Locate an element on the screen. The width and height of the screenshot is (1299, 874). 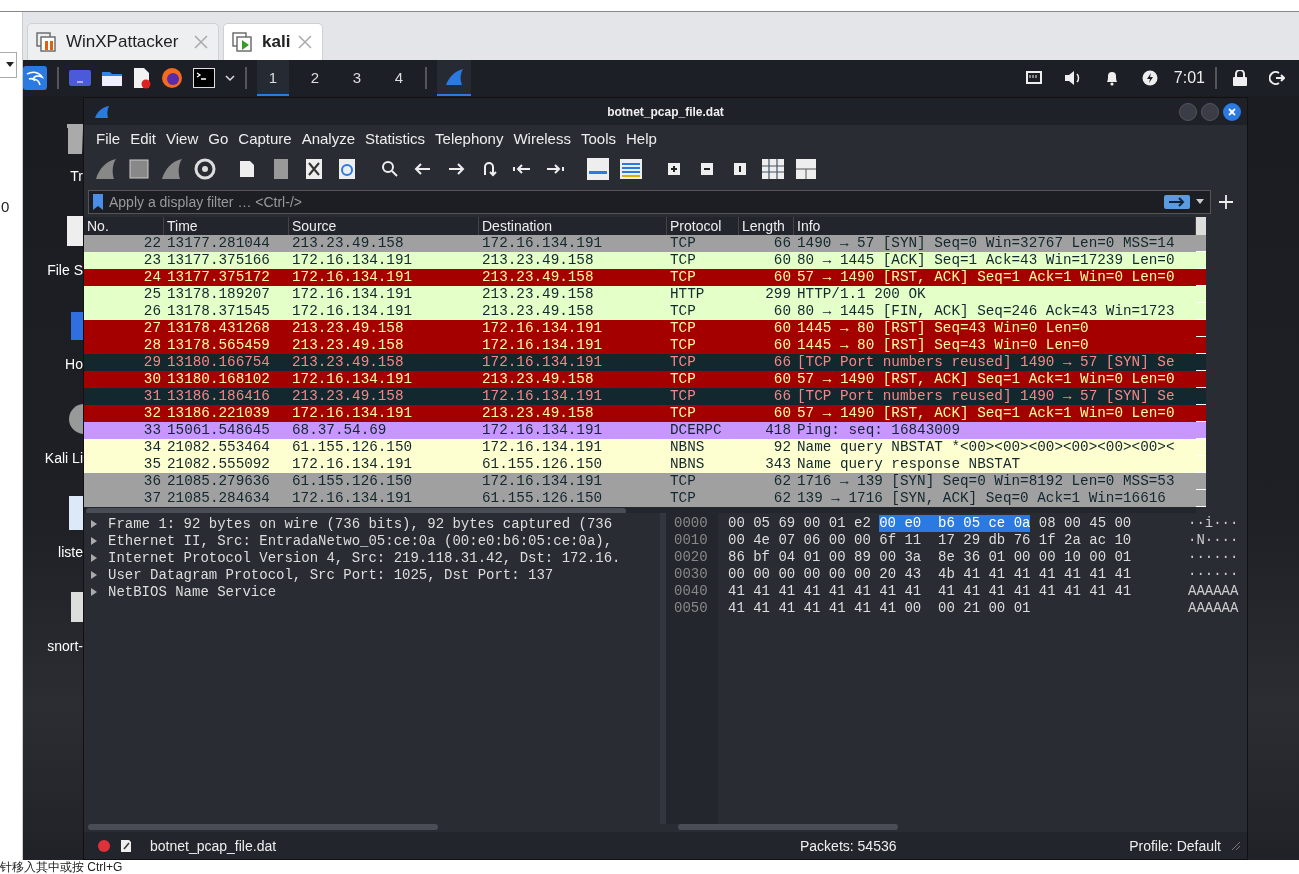
dragon-logo-icon is located at coordinates (35, 78).